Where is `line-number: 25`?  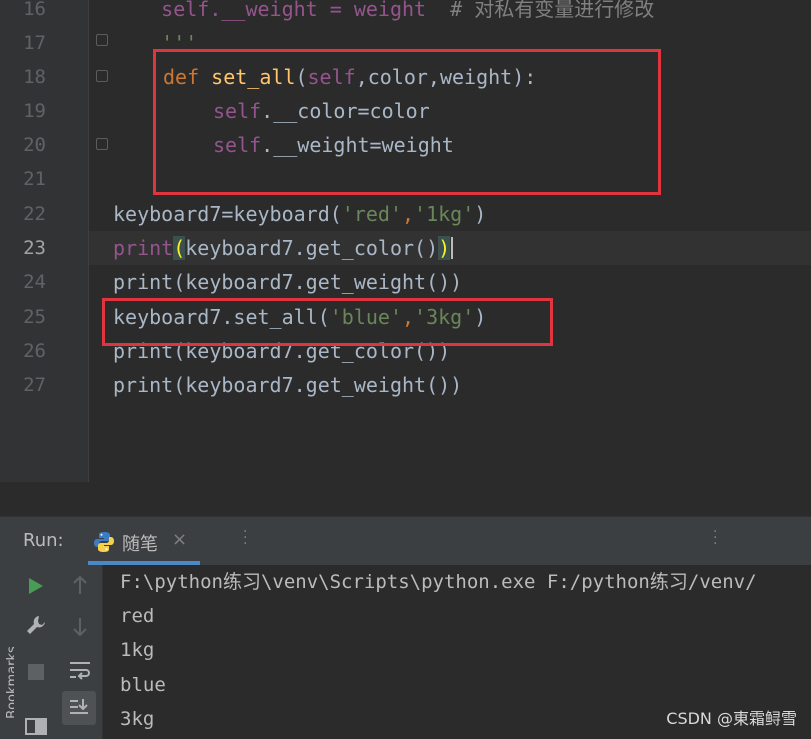
line-number: 25 is located at coordinates (34, 317).